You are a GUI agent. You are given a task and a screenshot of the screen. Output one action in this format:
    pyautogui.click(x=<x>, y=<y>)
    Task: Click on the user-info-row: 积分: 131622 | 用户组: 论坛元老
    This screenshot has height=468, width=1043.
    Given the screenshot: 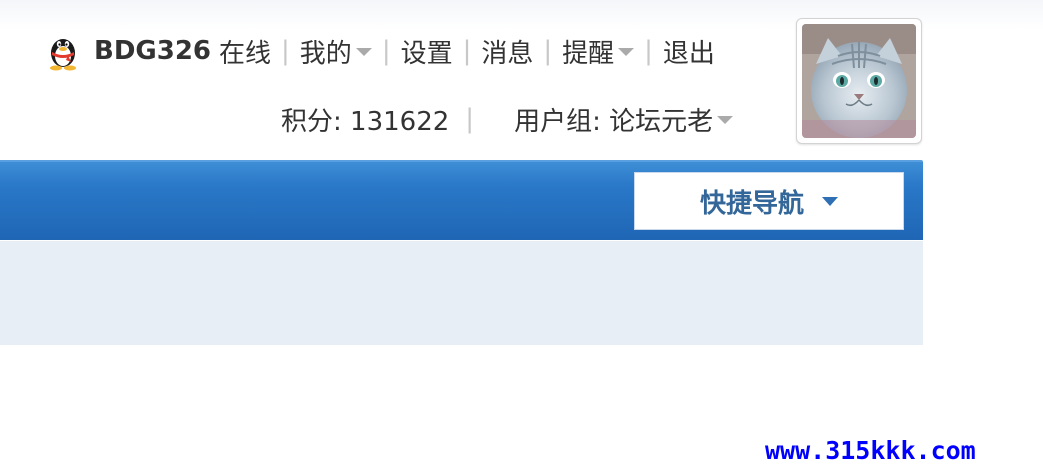 What is the action you would take?
    pyautogui.click(x=507, y=119)
    